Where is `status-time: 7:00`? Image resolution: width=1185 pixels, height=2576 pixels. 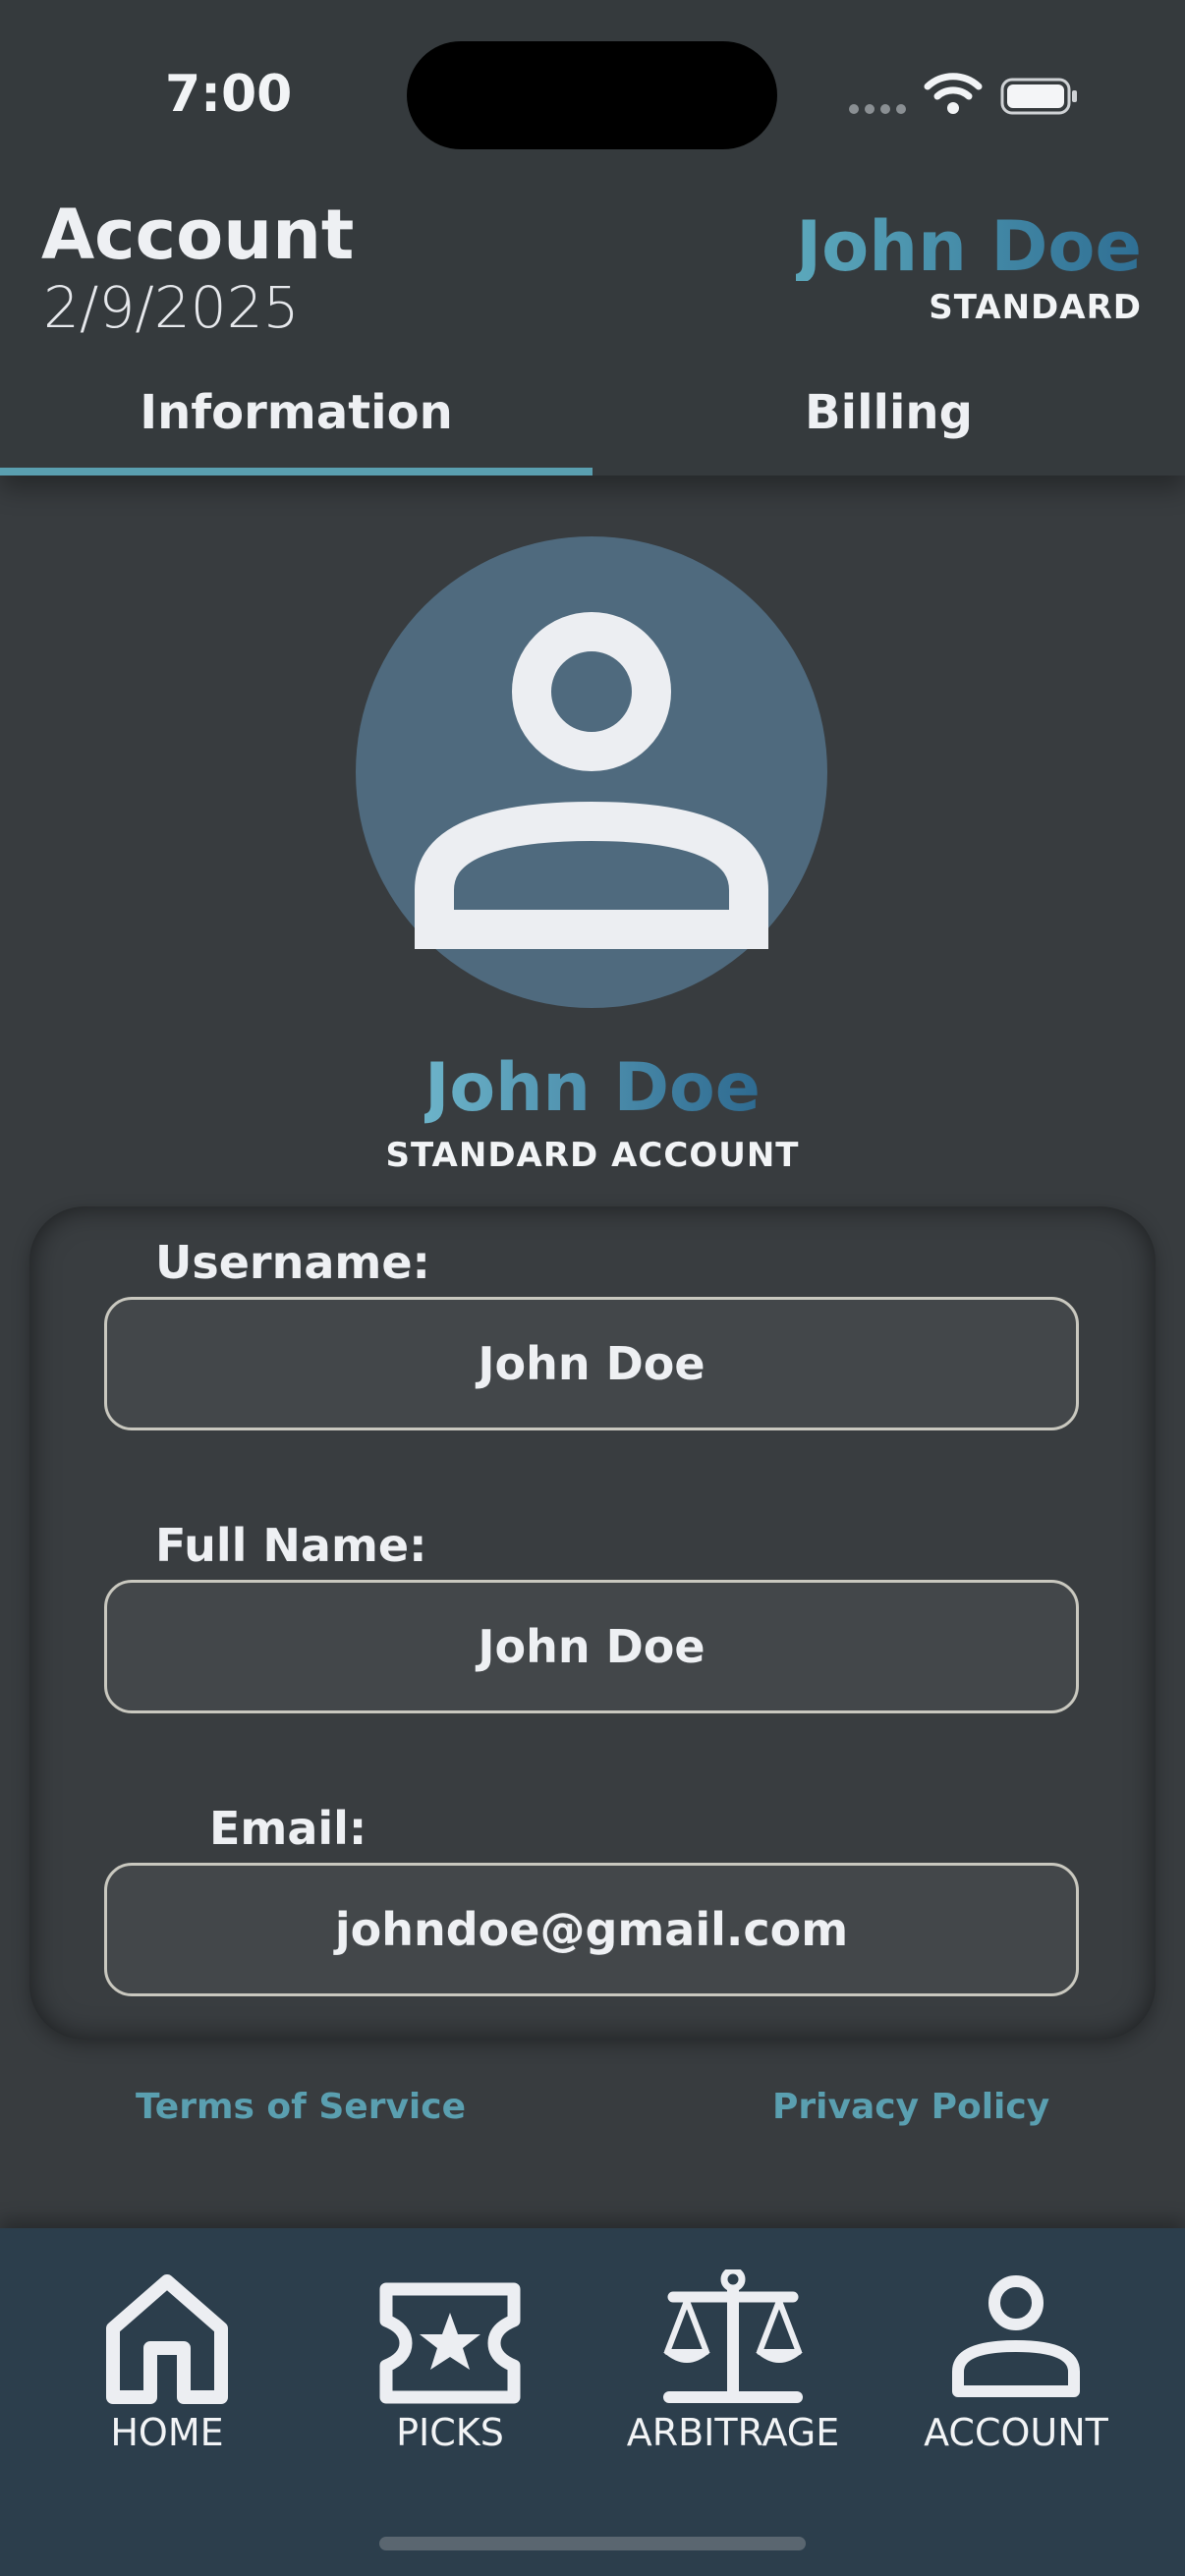 status-time: 7:00 is located at coordinates (229, 94).